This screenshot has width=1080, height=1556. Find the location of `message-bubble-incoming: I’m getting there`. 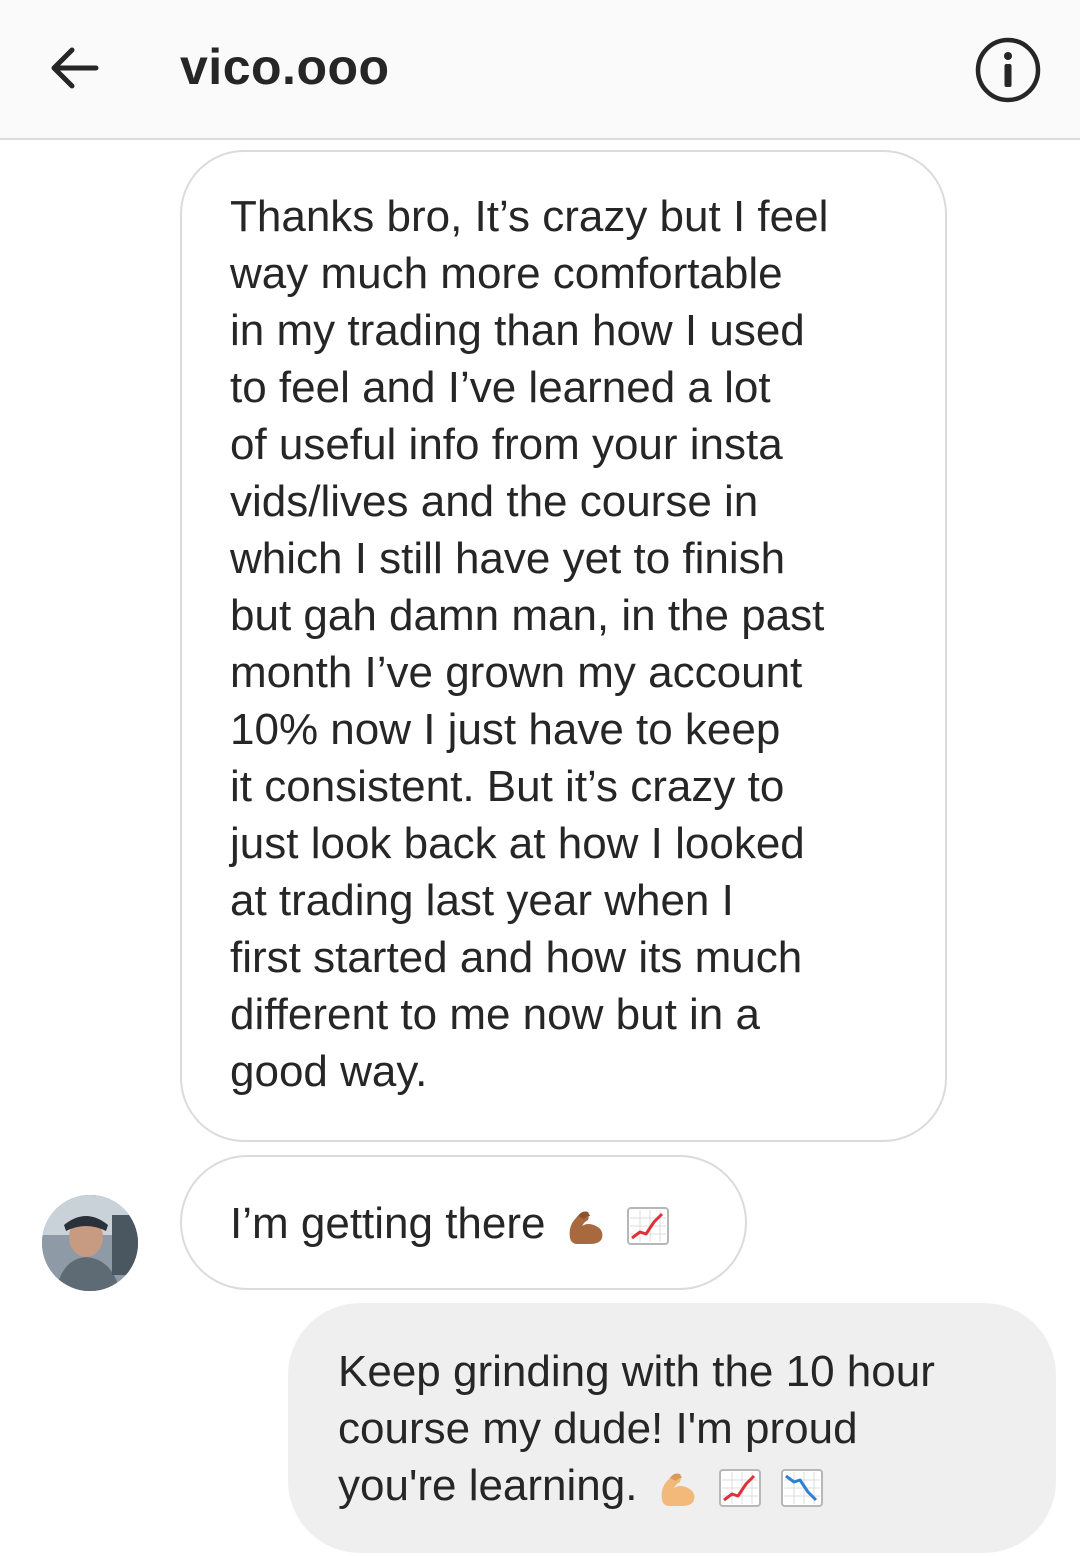

message-bubble-incoming: I’m getting there is located at coordinates (463, 1222).